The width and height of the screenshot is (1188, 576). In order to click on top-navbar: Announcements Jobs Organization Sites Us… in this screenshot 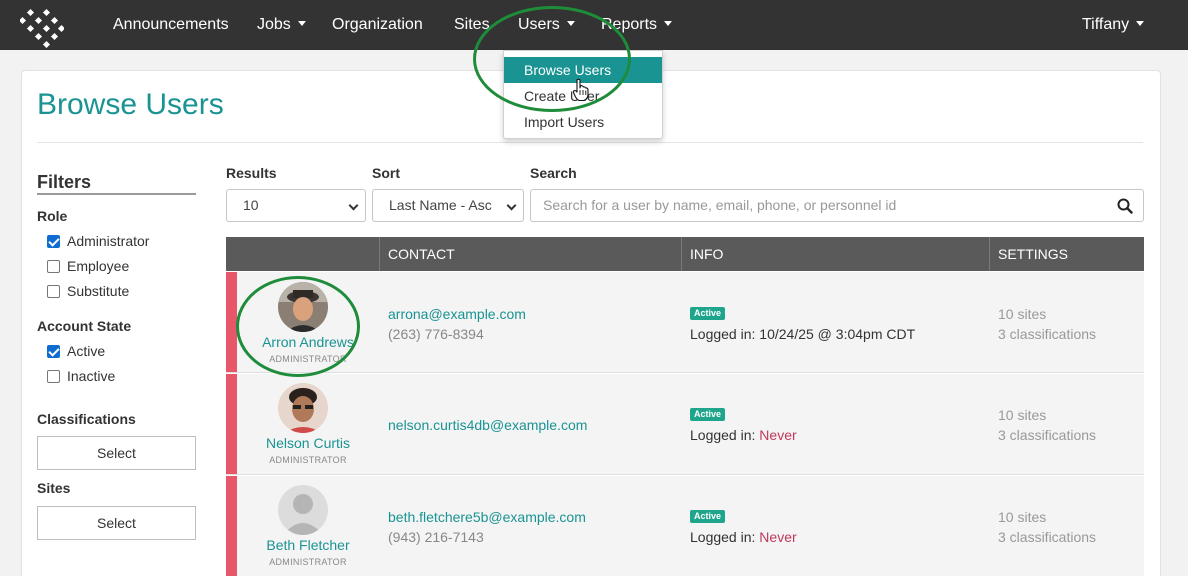, I will do `click(594, 25)`.